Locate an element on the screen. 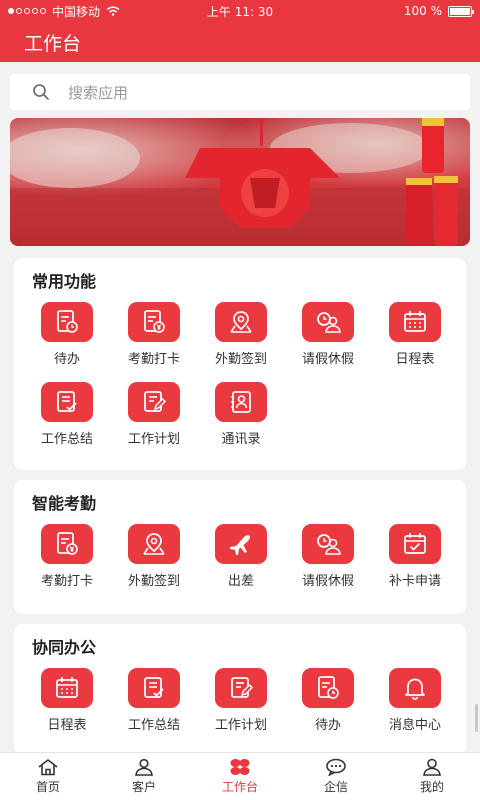 The image size is (480, 800). section-title: 常用功能 is located at coordinates (64, 281).